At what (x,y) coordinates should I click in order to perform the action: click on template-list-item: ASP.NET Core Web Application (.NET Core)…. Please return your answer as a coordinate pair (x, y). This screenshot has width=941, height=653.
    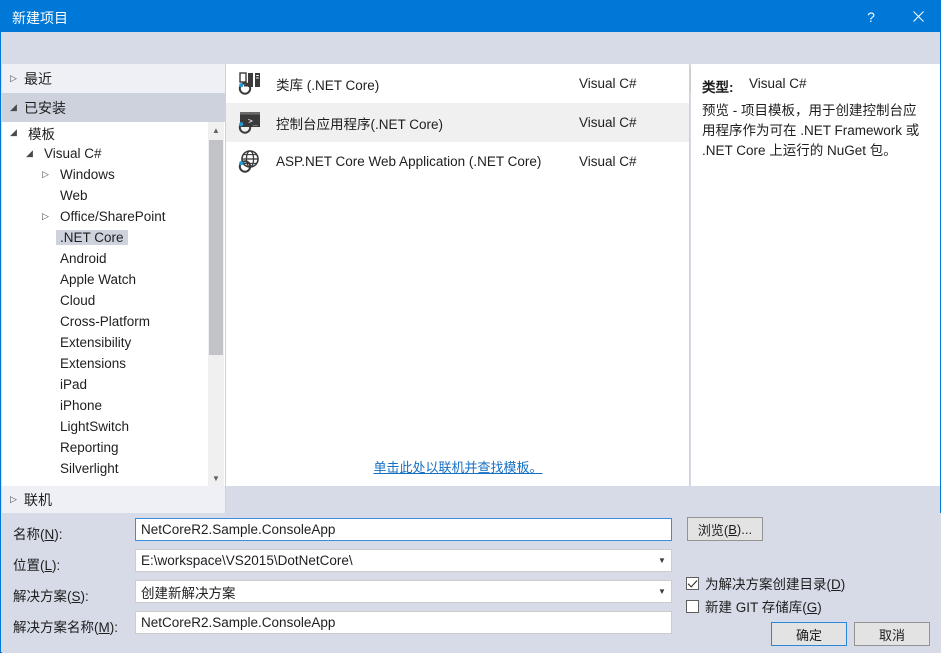
    Looking at the image, I should click on (457, 161).